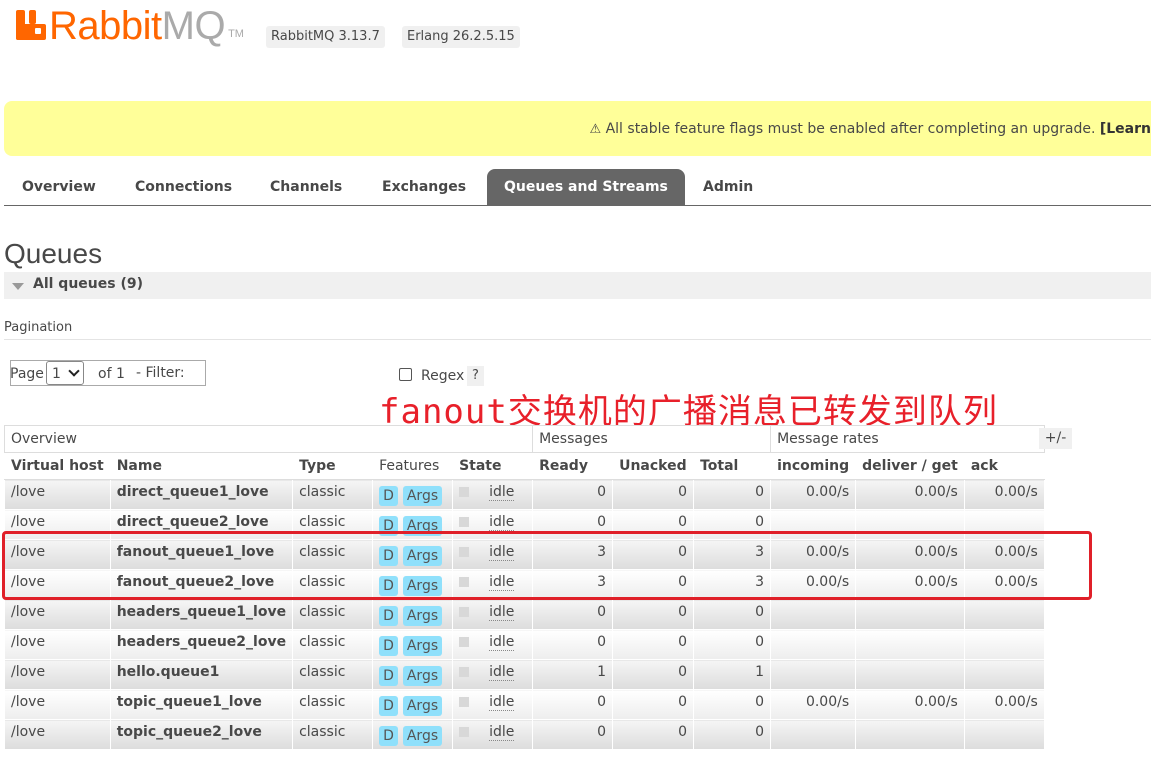  What do you see at coordinates (333, 466) in the screenshot?
I see `col-type: Type` at bounding box center [333, 466].